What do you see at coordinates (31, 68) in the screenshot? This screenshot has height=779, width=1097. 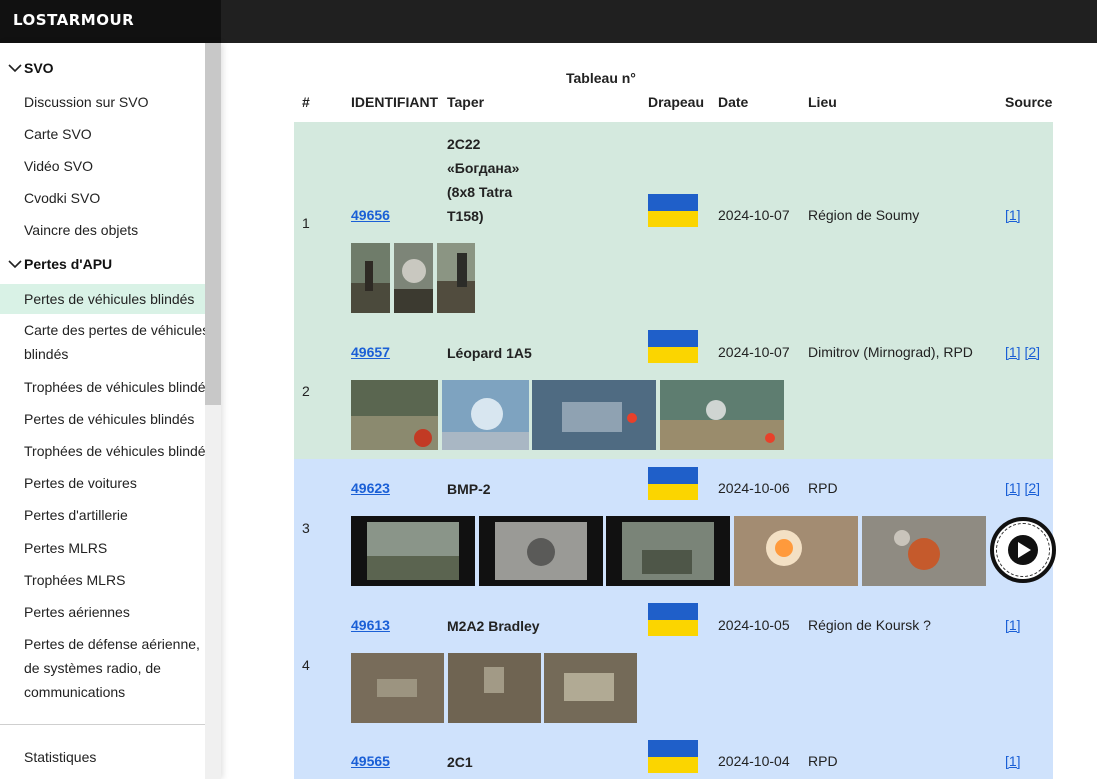 I see `sidebar-group-svo: SVO` at bounding box center [31, 68].